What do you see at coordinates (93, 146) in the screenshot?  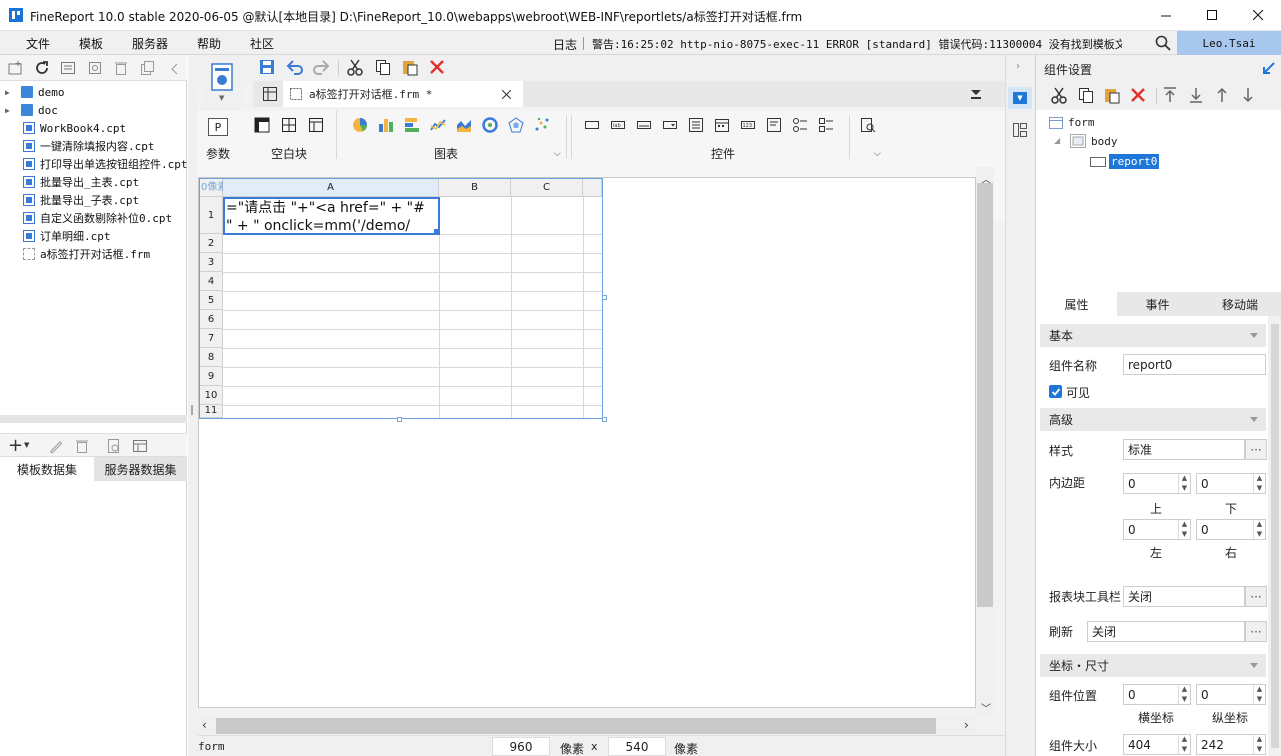 I see `tree-item-file: 一键清除填报内容.cpt` at bounding box center [93, 146].